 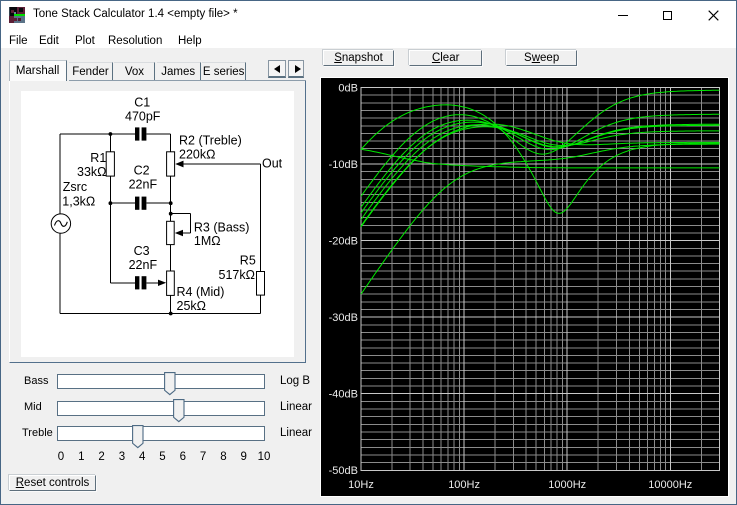 I want to click on svg-text: R4 (Mid), so click(x=201, y=292).